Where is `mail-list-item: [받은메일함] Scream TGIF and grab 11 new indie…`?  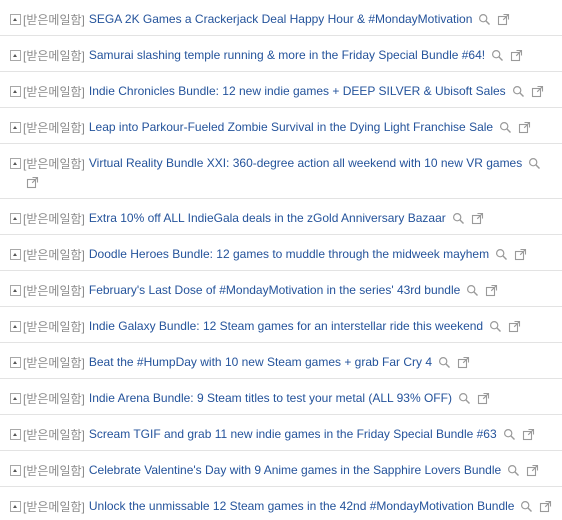
mail-list-item: [받은메일함] Scream TGIF and grab 11 new indie… is located at coordinates (281, 433).